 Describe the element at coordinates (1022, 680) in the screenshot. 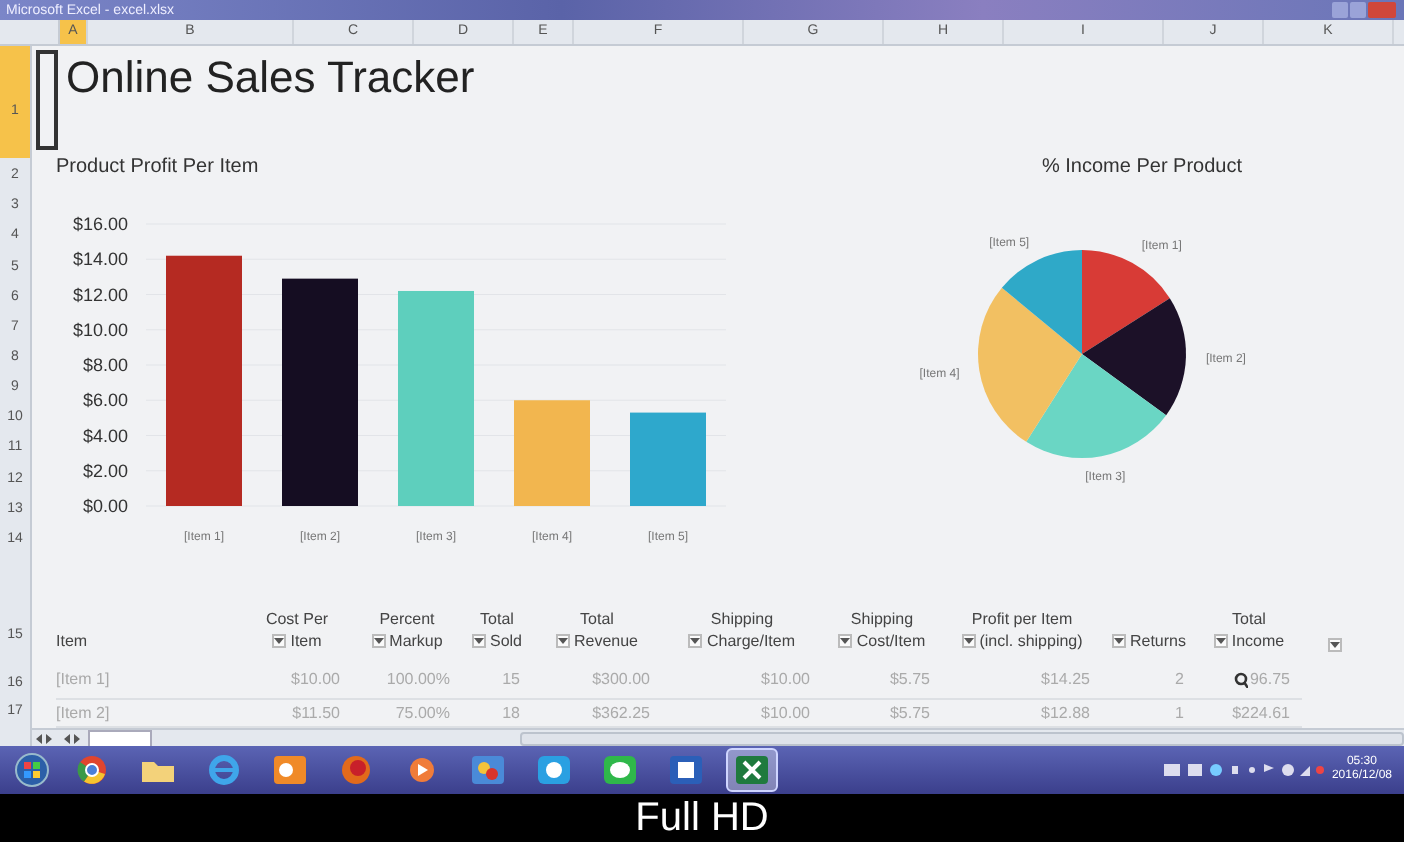

I see `table-cell: $14.25` at that location.